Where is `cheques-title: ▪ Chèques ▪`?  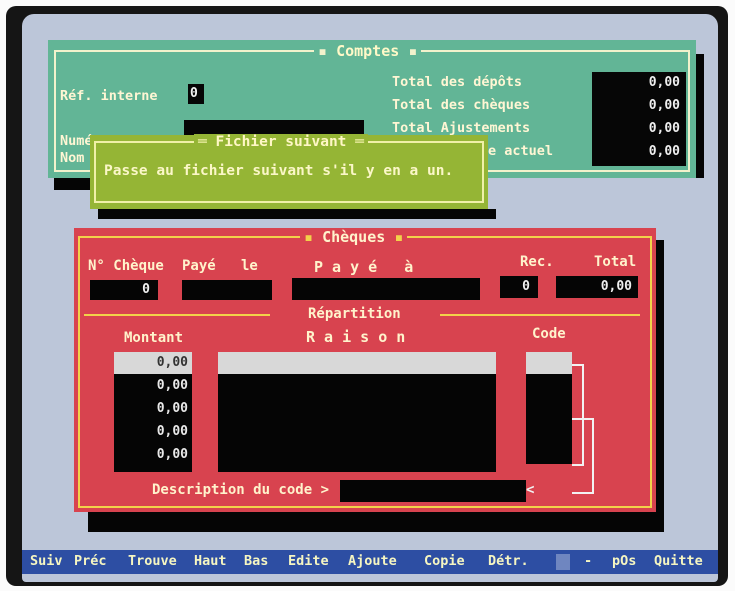
cheques-title: ▪ Chèques ▪ is located at coordinates (354, 237).